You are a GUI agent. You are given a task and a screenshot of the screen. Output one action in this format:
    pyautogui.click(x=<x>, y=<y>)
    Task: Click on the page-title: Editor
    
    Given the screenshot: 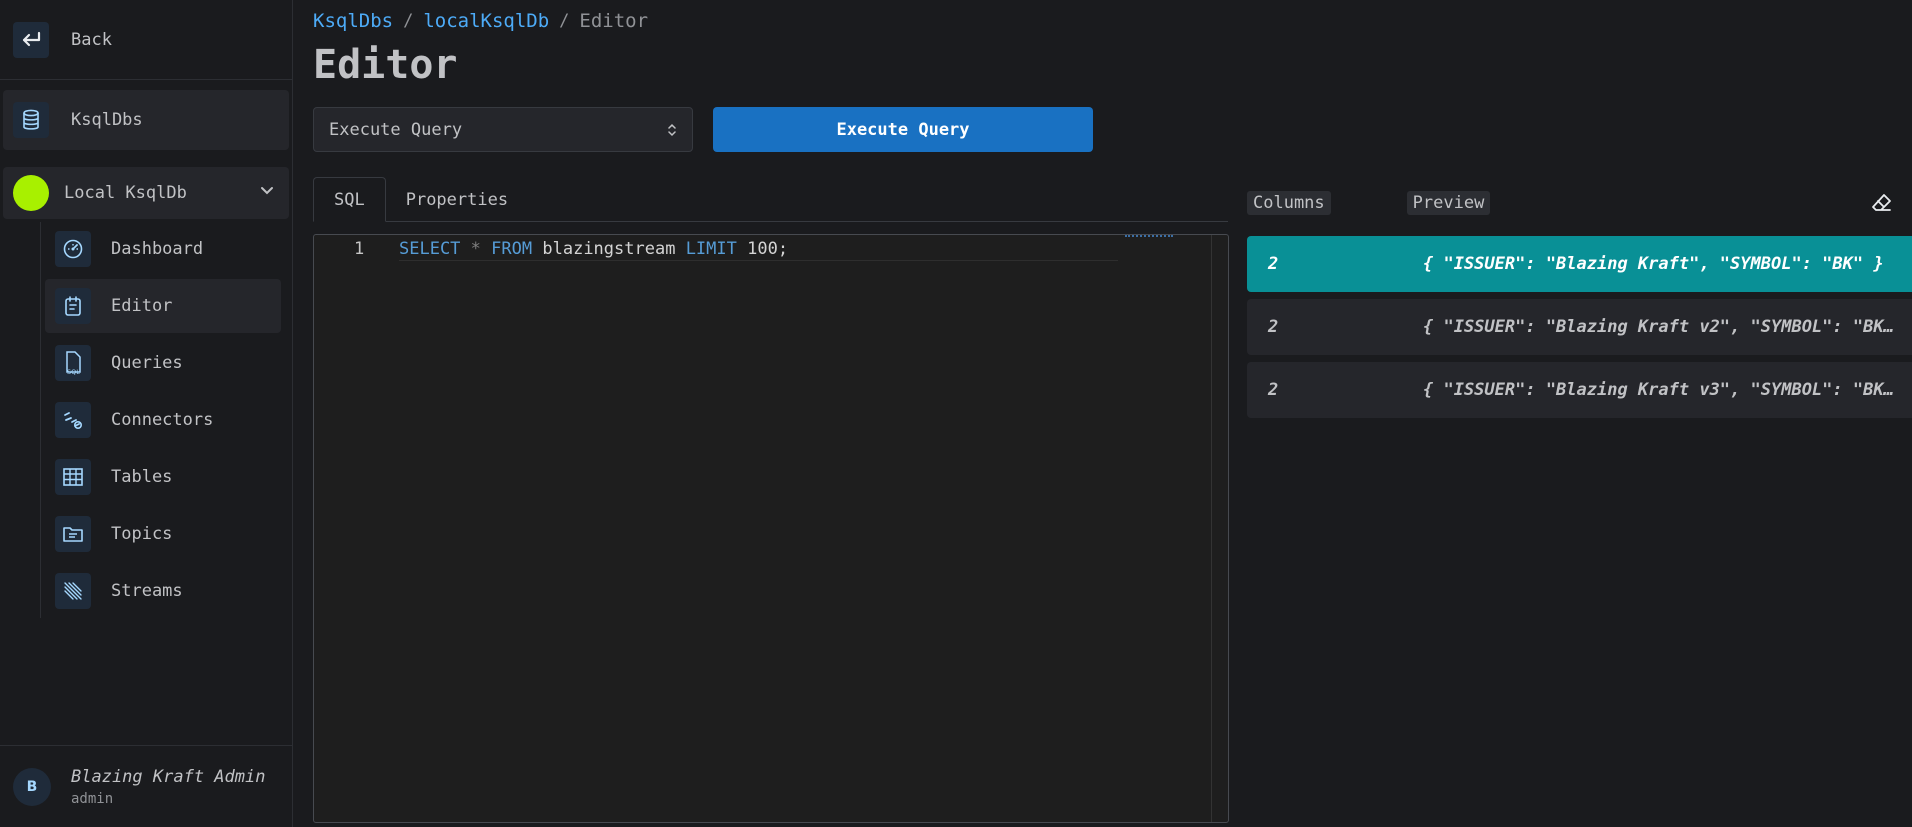 What is the action you would take?
    pyautogui.click(x=385, y=65)
    